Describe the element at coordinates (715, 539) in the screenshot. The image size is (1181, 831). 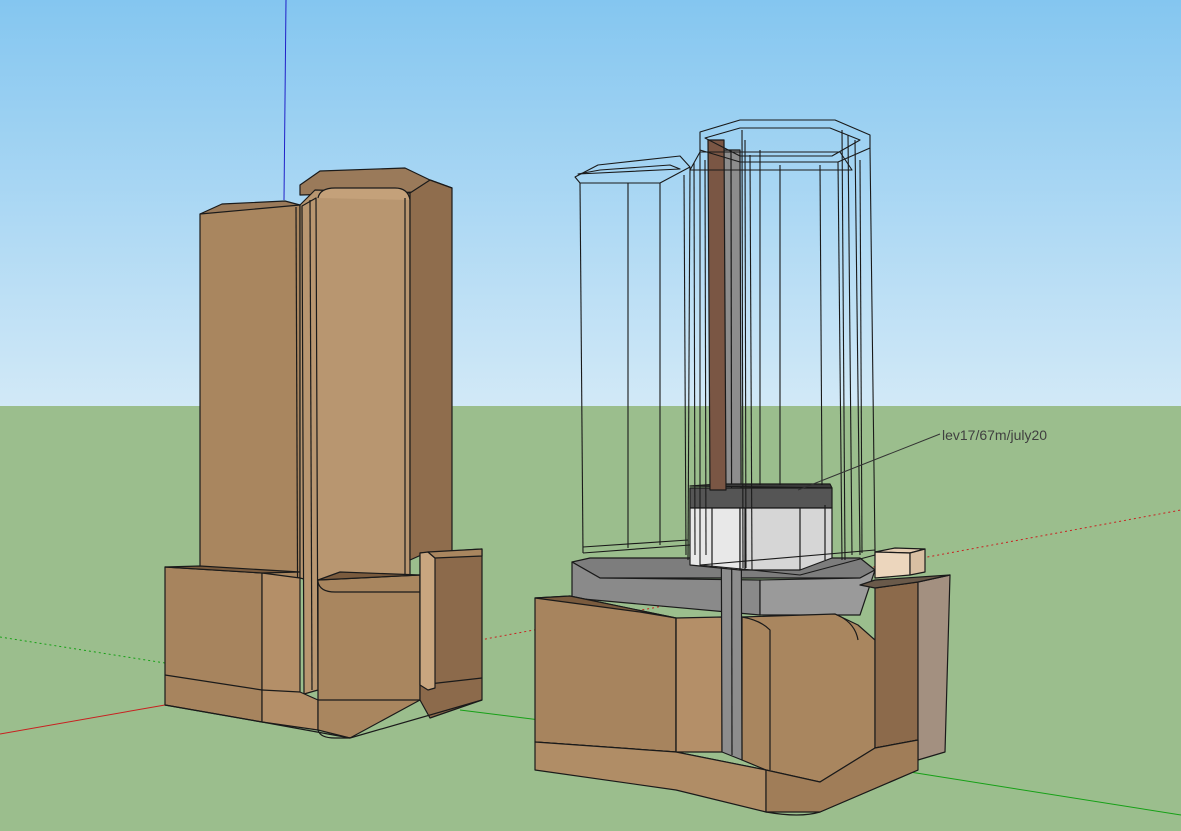
I see `white-block-front` at that location.